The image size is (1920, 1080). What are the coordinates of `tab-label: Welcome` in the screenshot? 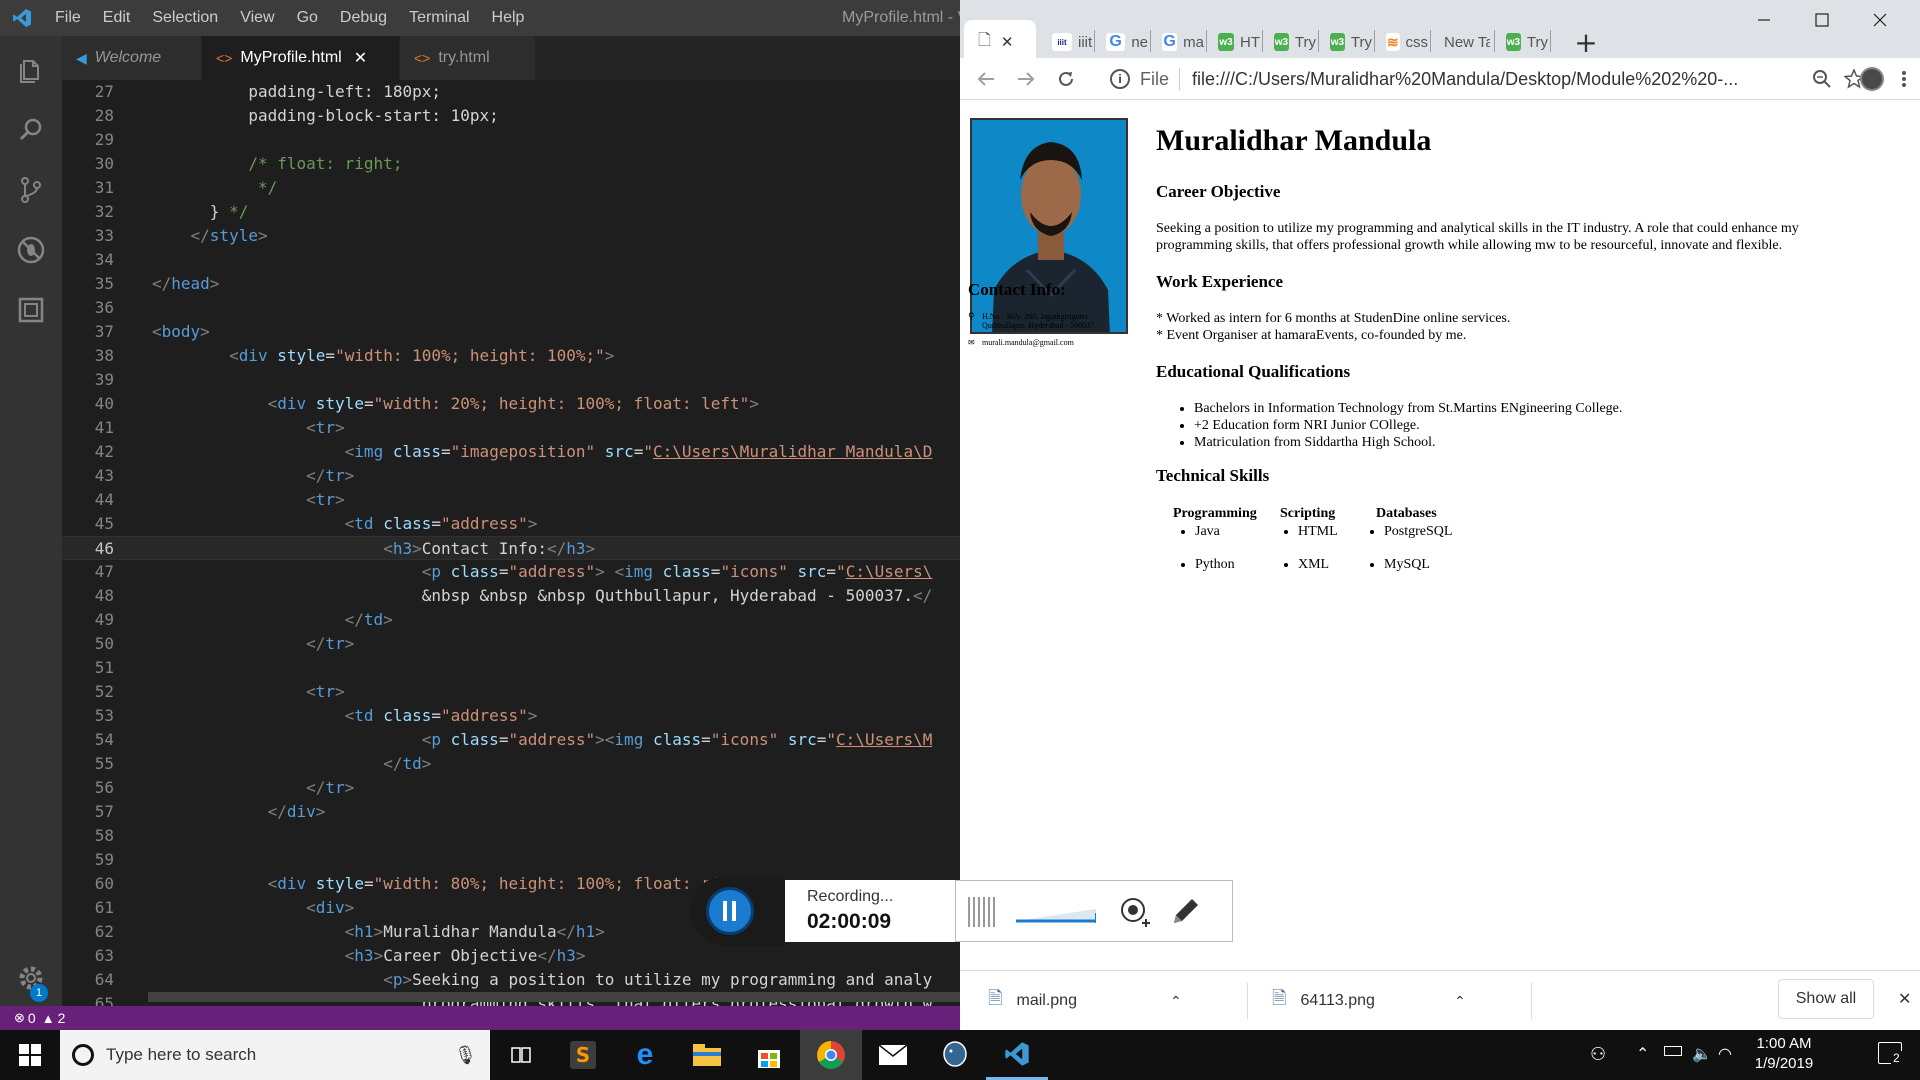 It's located at (128, 57).